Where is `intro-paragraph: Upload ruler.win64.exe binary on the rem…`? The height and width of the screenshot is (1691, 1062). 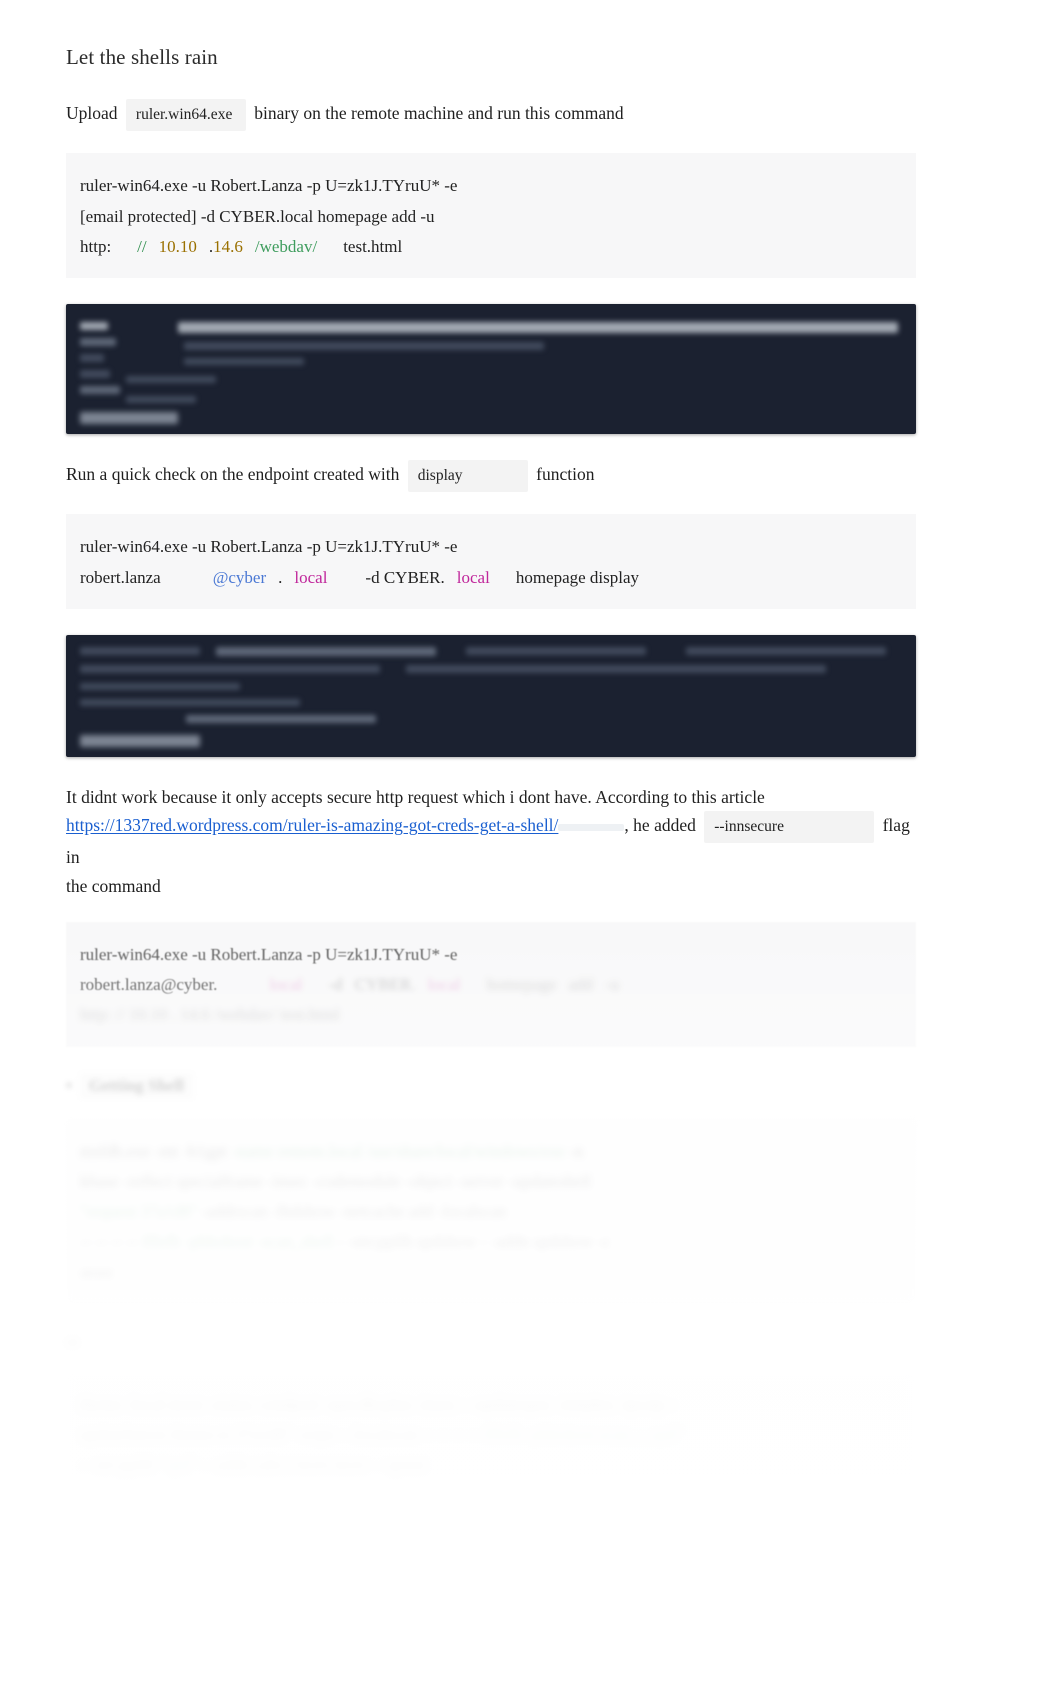 intro-paragraph: Upload ruler.win64.exe binary on the rem… is located at coordinates (491, 115).